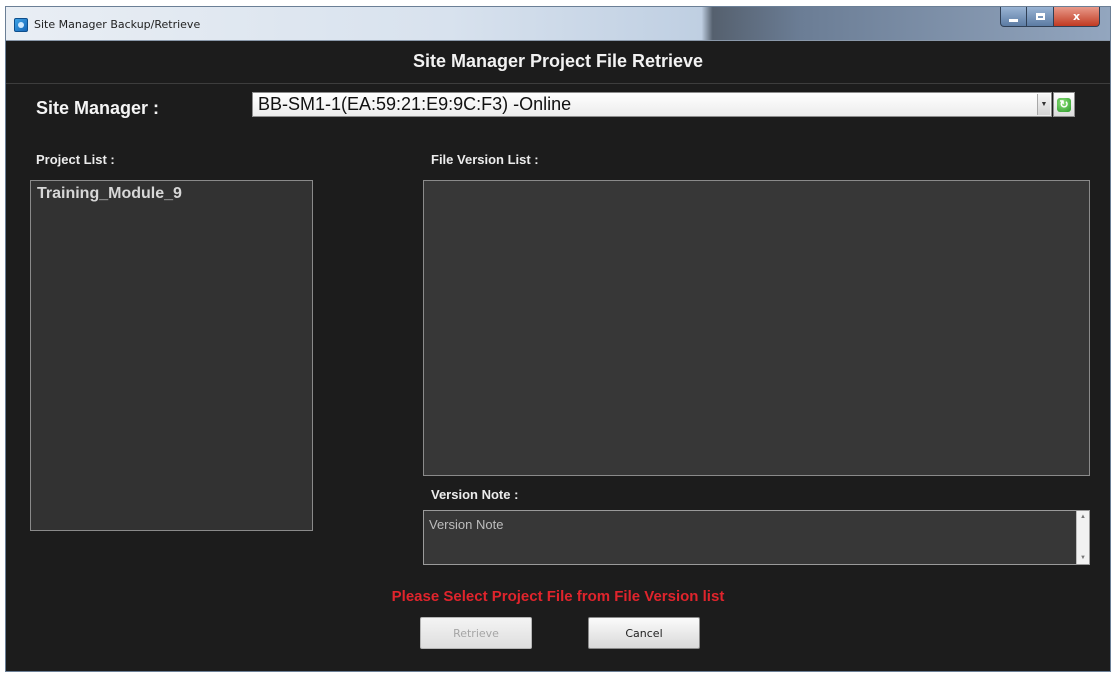 This screenshot has width=1116, height=677. Describe the element at coordinates (558, 24) in the screenshot. I see `title-bar: Site Manager Backup/Retrieve x` at that location.